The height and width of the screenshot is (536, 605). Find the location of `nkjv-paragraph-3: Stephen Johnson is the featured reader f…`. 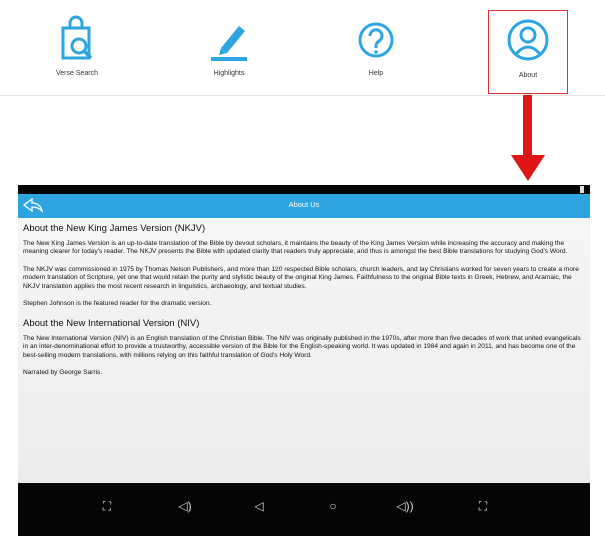

nkjv-paragraph-3: Stephen Johnson is the featured reader f… is located at coordinates (117, 304).